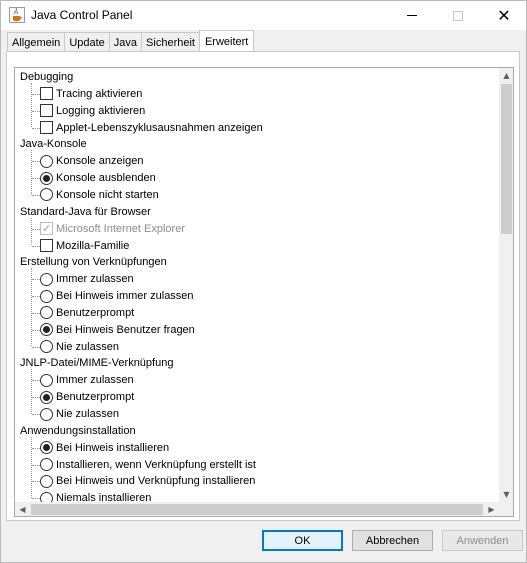 Image resolution: width=527 pixels, height=563 pixels. What do you see at coordinates (159, 127) in the screenshot?
I see `option-label: Applet-Lebenszyklusausnahmen anzeigen` at bounding box center [159, 127].